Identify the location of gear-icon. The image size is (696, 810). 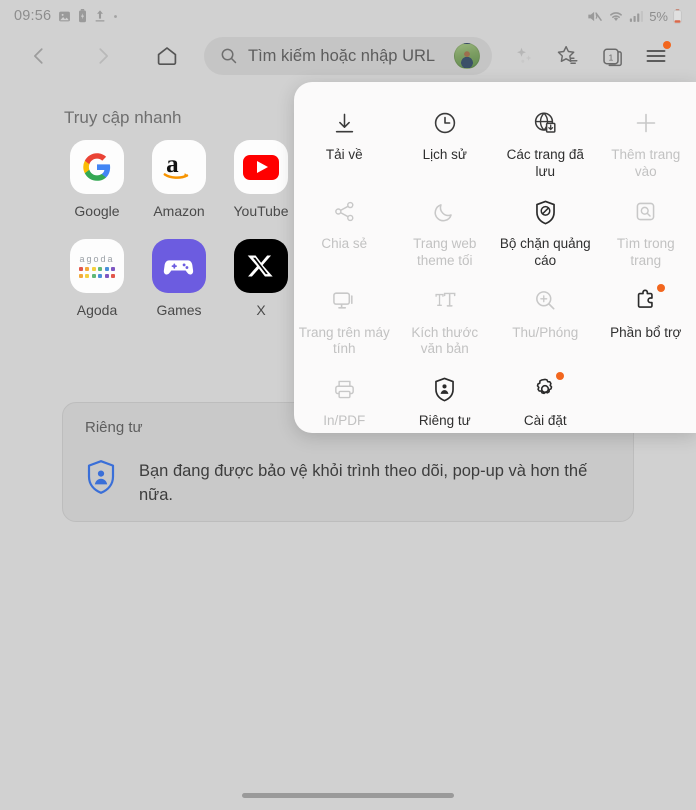
(547, 388).